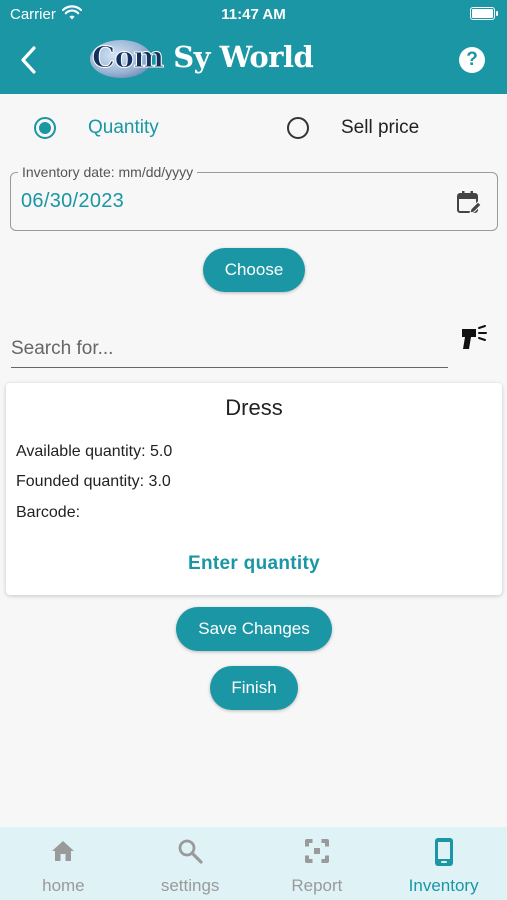 This screenshot has width=507, height=900. Describe the element at coordinates (254, 688) in the screenshot. I see `finish-button: Finish` at that location.